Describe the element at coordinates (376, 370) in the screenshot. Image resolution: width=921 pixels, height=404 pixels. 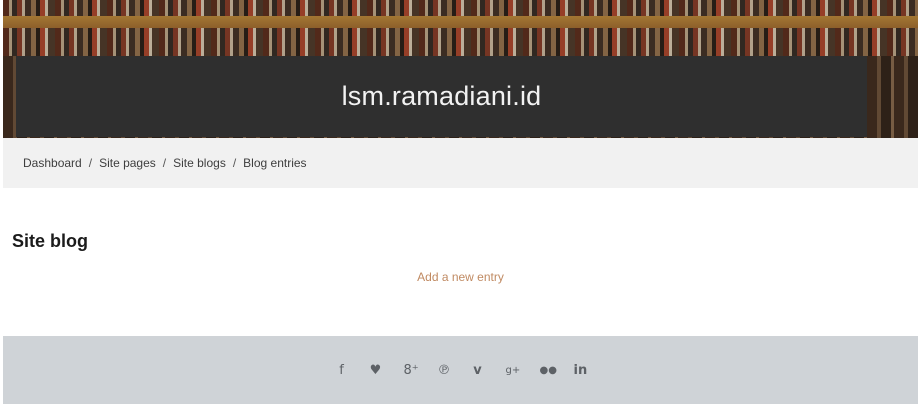
I see `twitter-icon: ♥` at that location.